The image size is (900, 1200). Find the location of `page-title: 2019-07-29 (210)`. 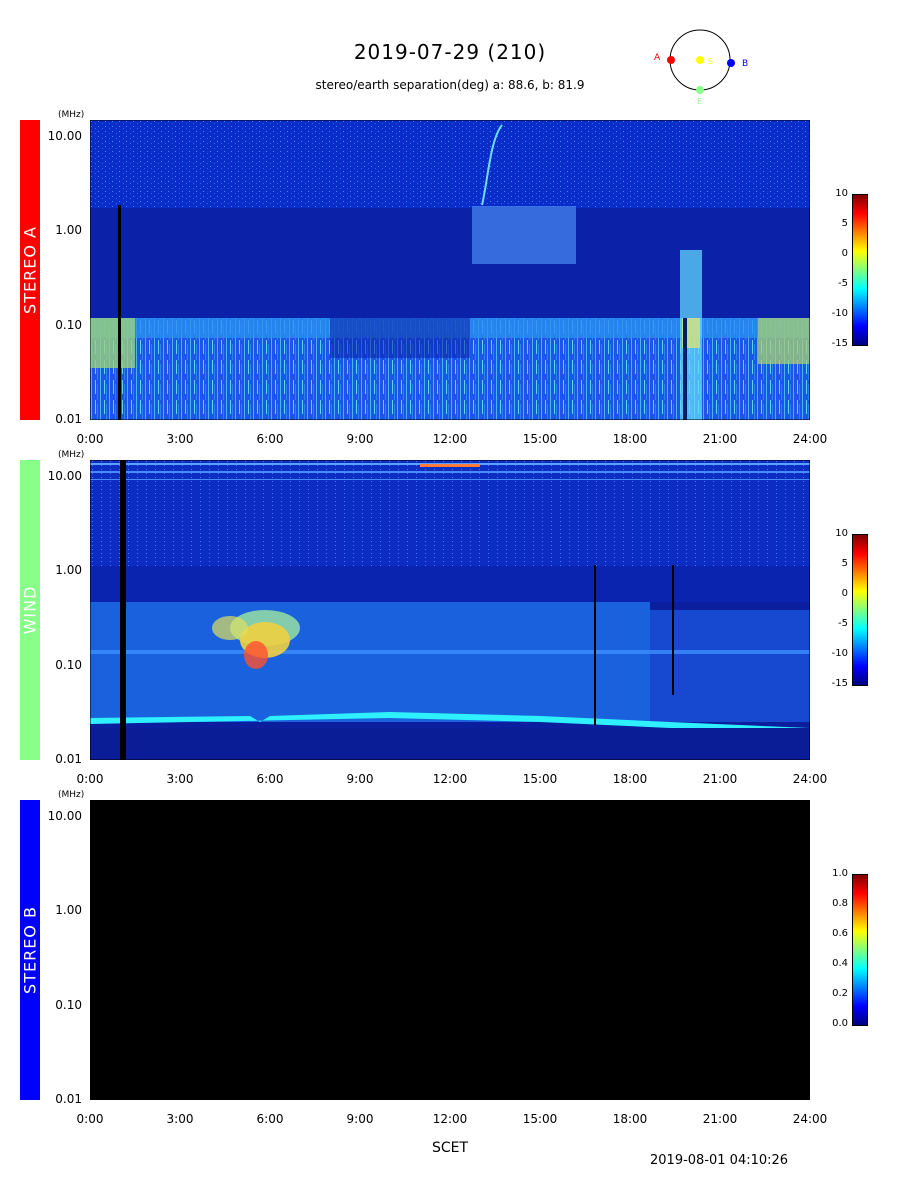

page-title: 2019-07-29 (210) is located at coordinates (450, 52).